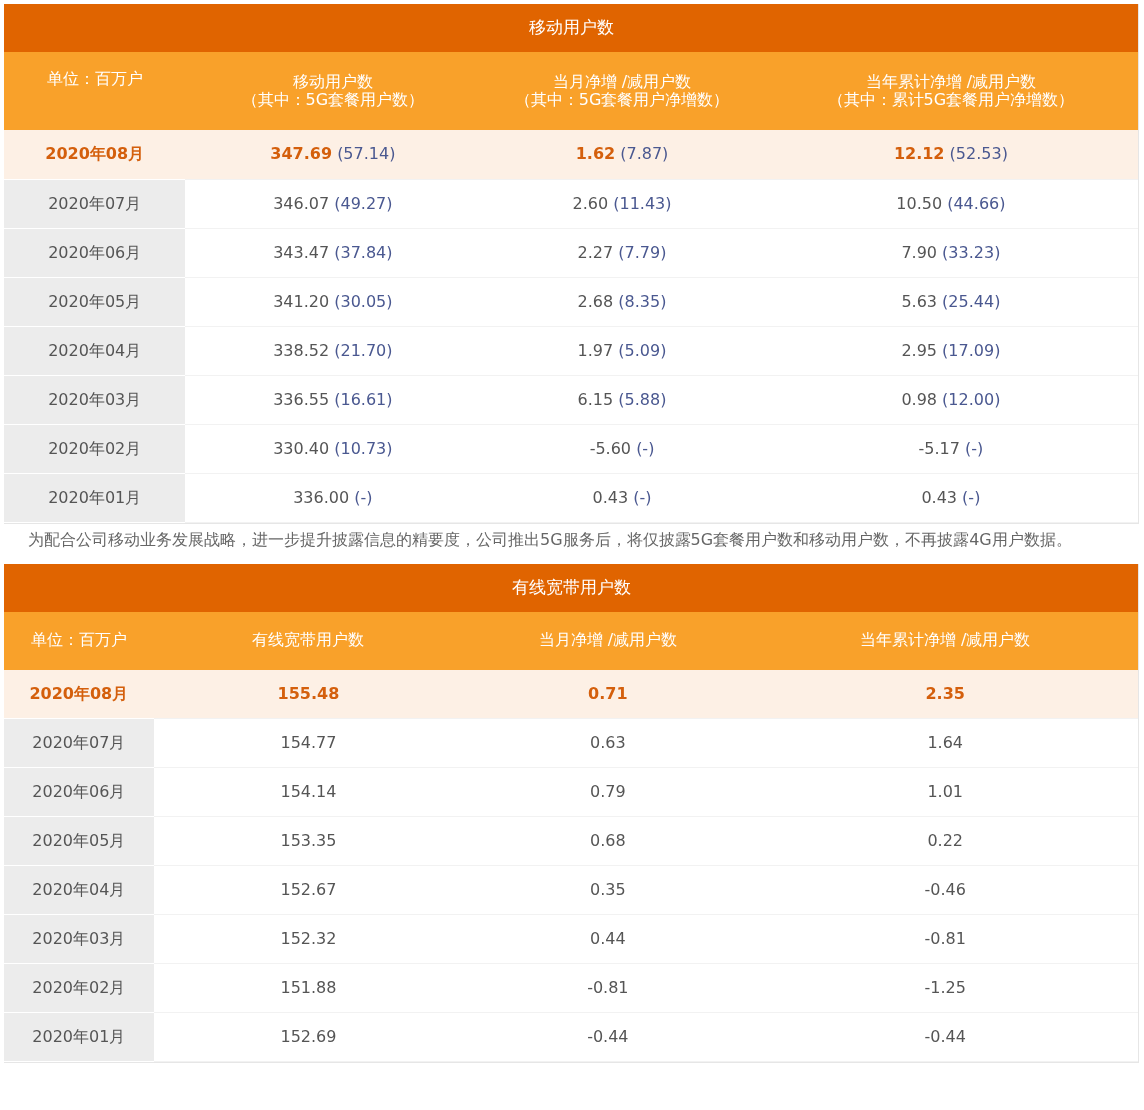  Describe the element at coordinates (301, 399) in the screenshot. I see `cell-value: 336.55` at that location.